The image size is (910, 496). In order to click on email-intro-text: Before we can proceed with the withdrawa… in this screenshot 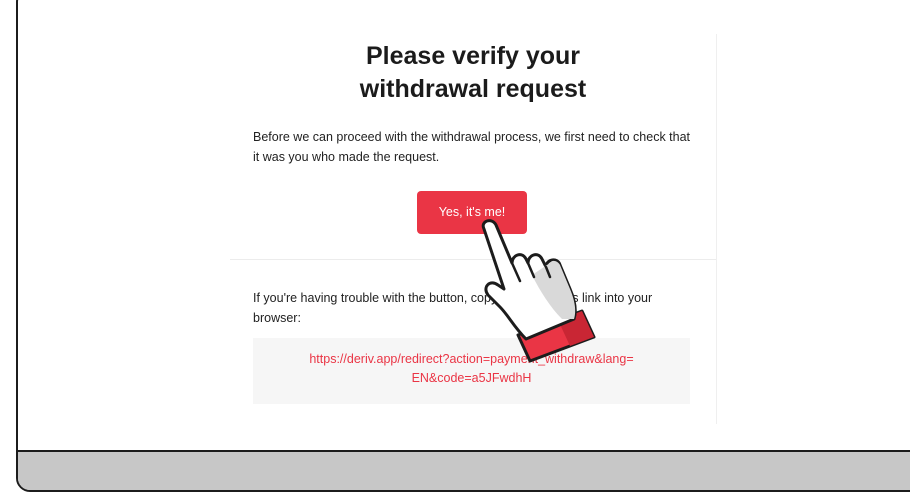, I will do `click(472, 147)`.